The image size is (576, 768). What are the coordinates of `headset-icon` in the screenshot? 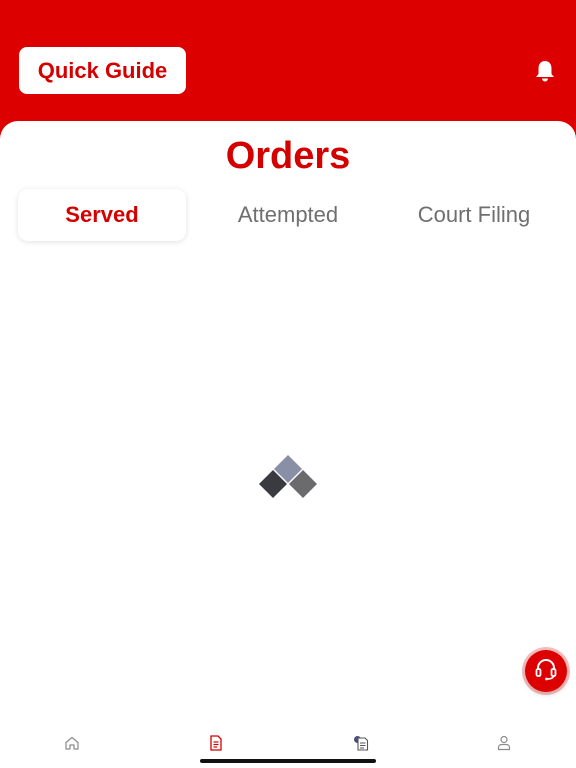 It's located at (546, 671).